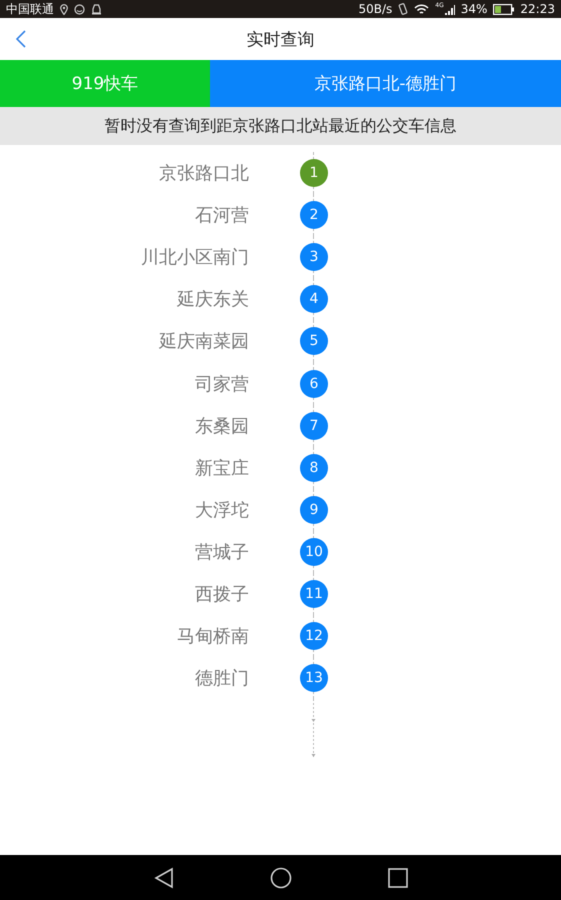 The width and height of the screenshot is (561, 900). Describe the element at coordinates (221, 426) in the screenshot. I see `stop-name: 东桑园` at that location.